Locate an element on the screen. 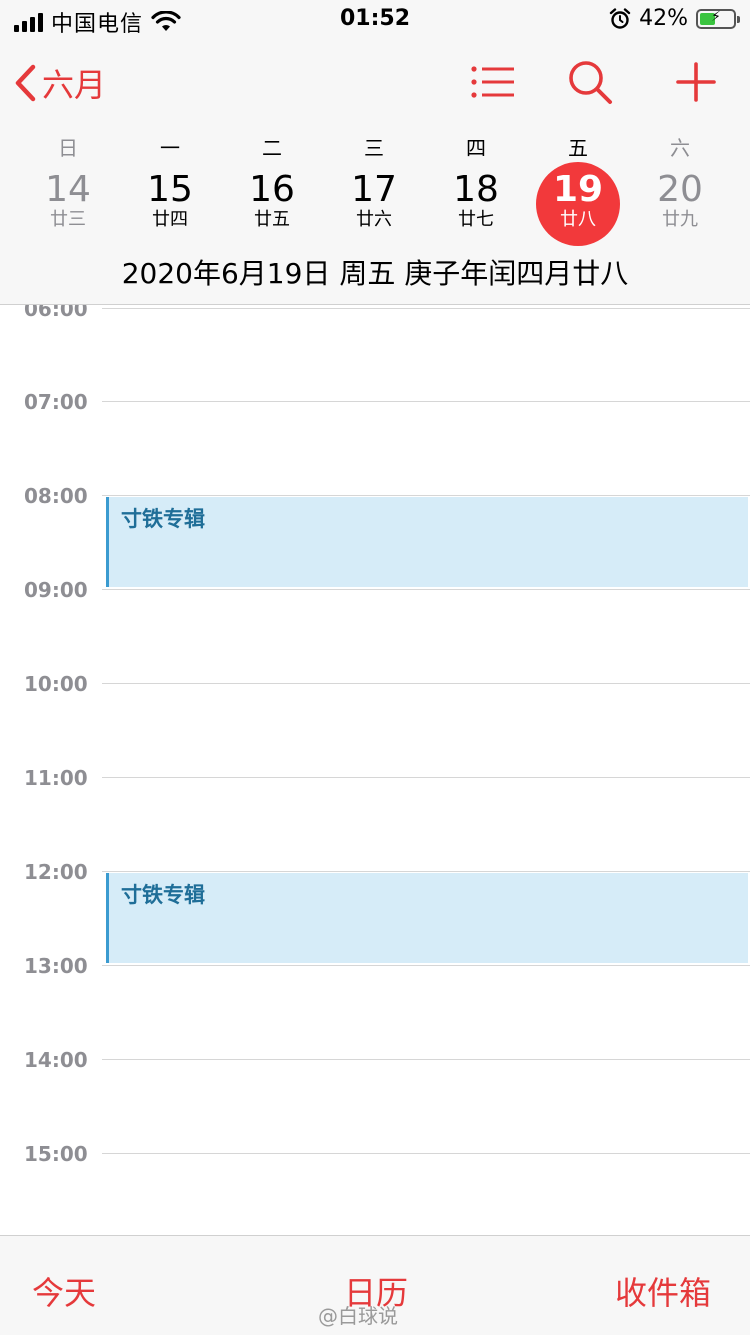  add-icon is located at coordinates (696, 82).